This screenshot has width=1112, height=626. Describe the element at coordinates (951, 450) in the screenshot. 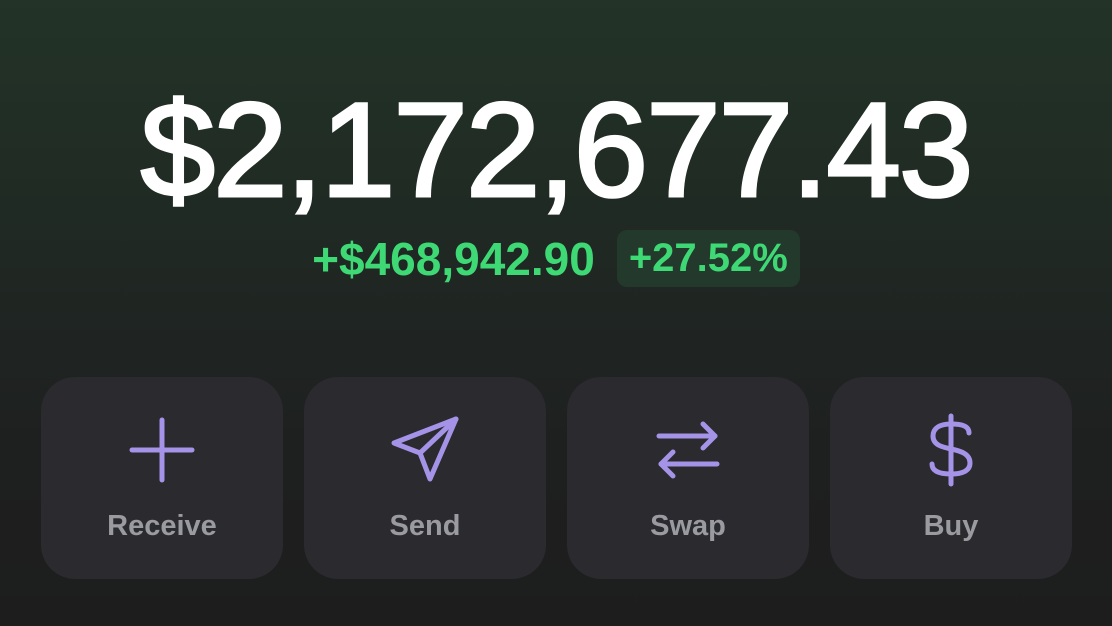

I see `dollar-icon` at that location.